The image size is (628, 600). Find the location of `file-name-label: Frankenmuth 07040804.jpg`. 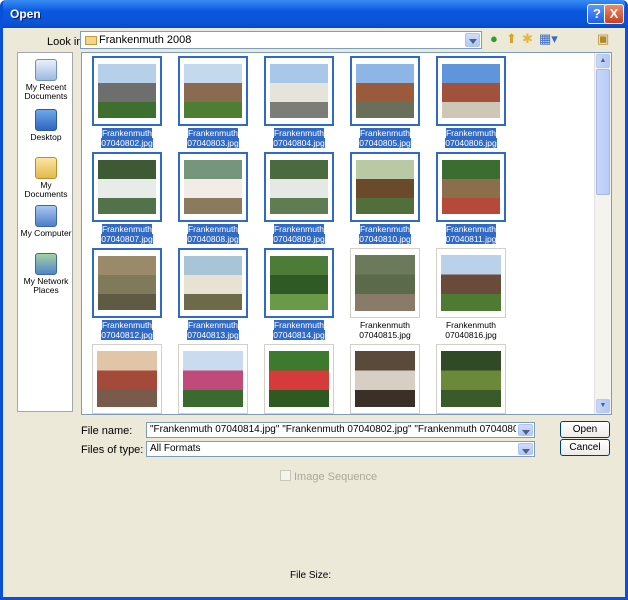

file-name-label: Frankenmuth 07040804.jpg is located at coordinates (299, 138).